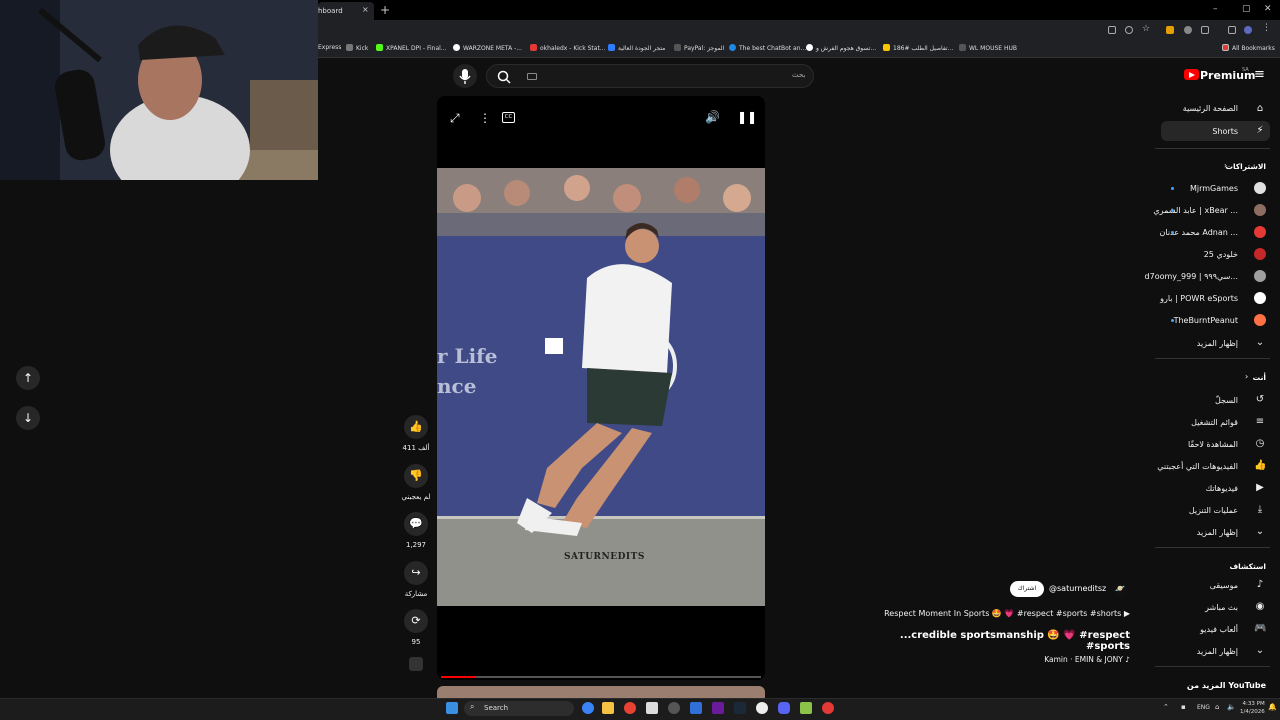  What do you see at coordinates (416, 476) in the screenshot?
I see `dislike-button: 👎` at bounding box center [416, 476].